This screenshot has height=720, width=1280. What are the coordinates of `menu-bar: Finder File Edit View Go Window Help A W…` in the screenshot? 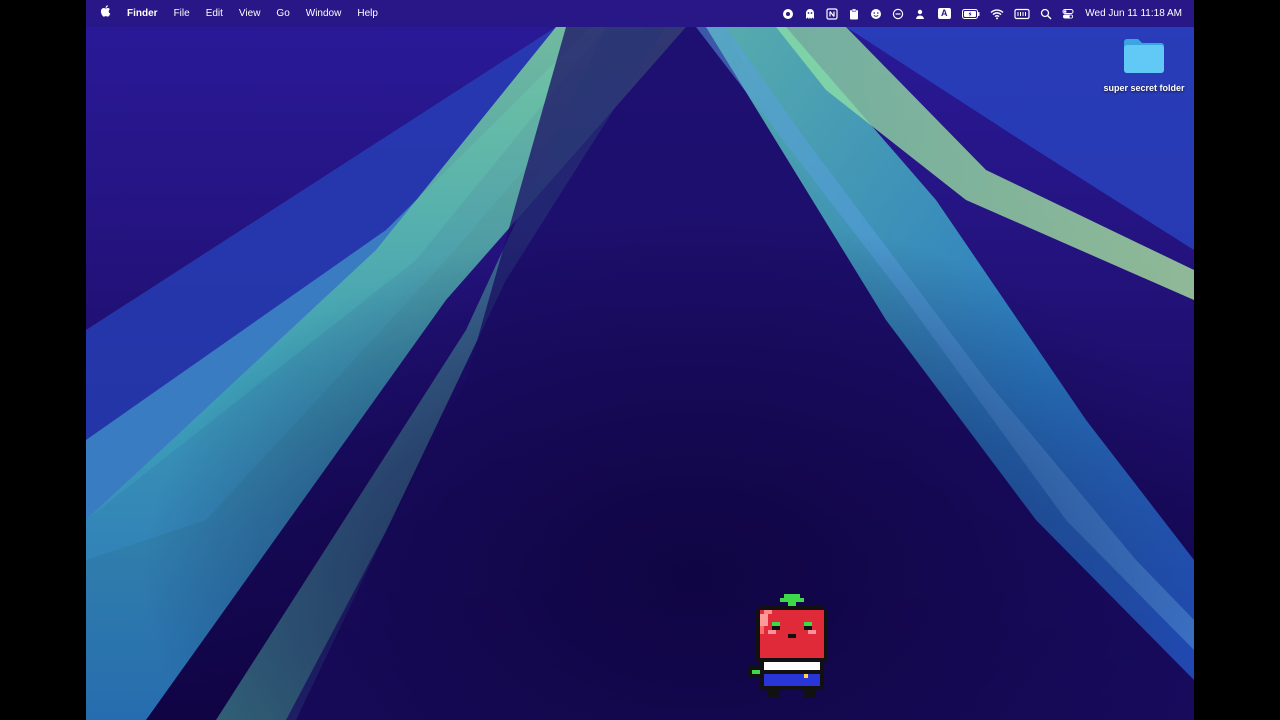 It's located at (640, 13).